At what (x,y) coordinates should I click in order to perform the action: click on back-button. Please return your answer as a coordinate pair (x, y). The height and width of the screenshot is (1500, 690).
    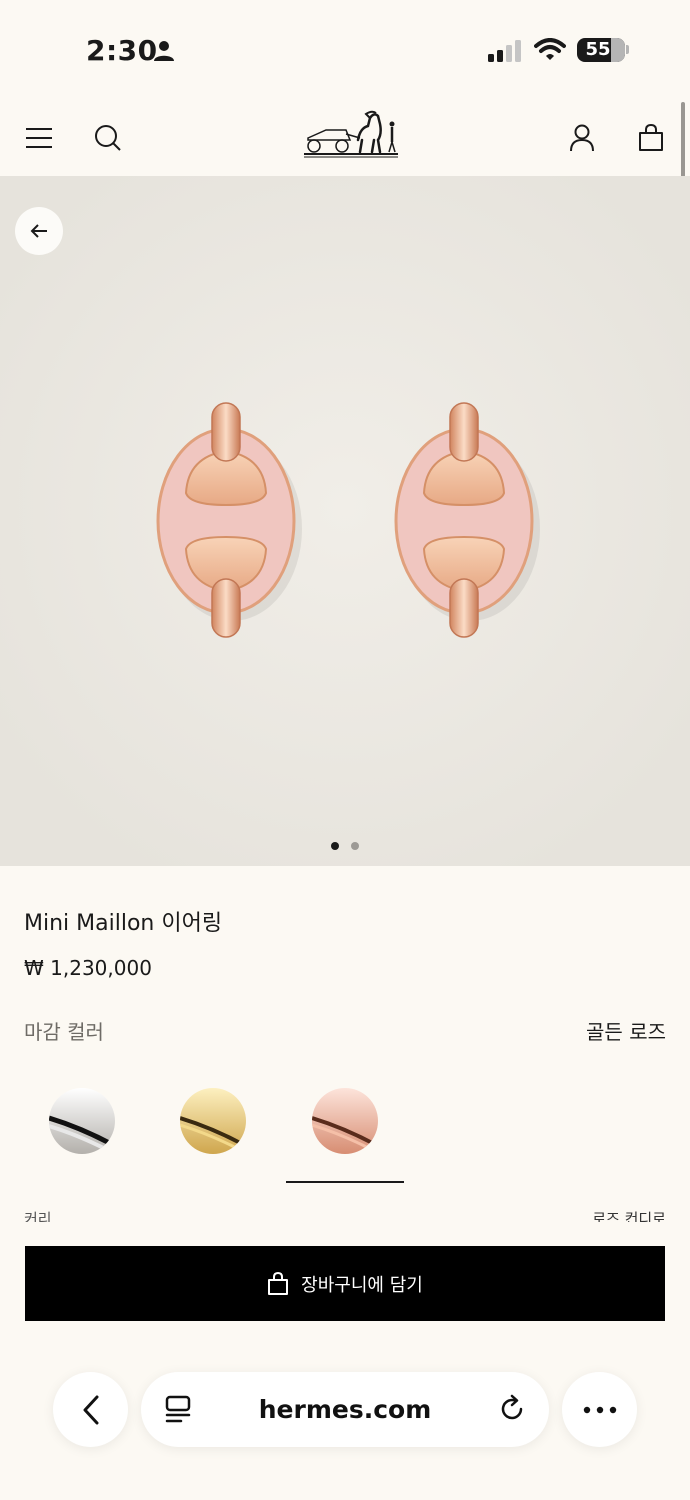
    Looking at the image, I should click on (39, 231).